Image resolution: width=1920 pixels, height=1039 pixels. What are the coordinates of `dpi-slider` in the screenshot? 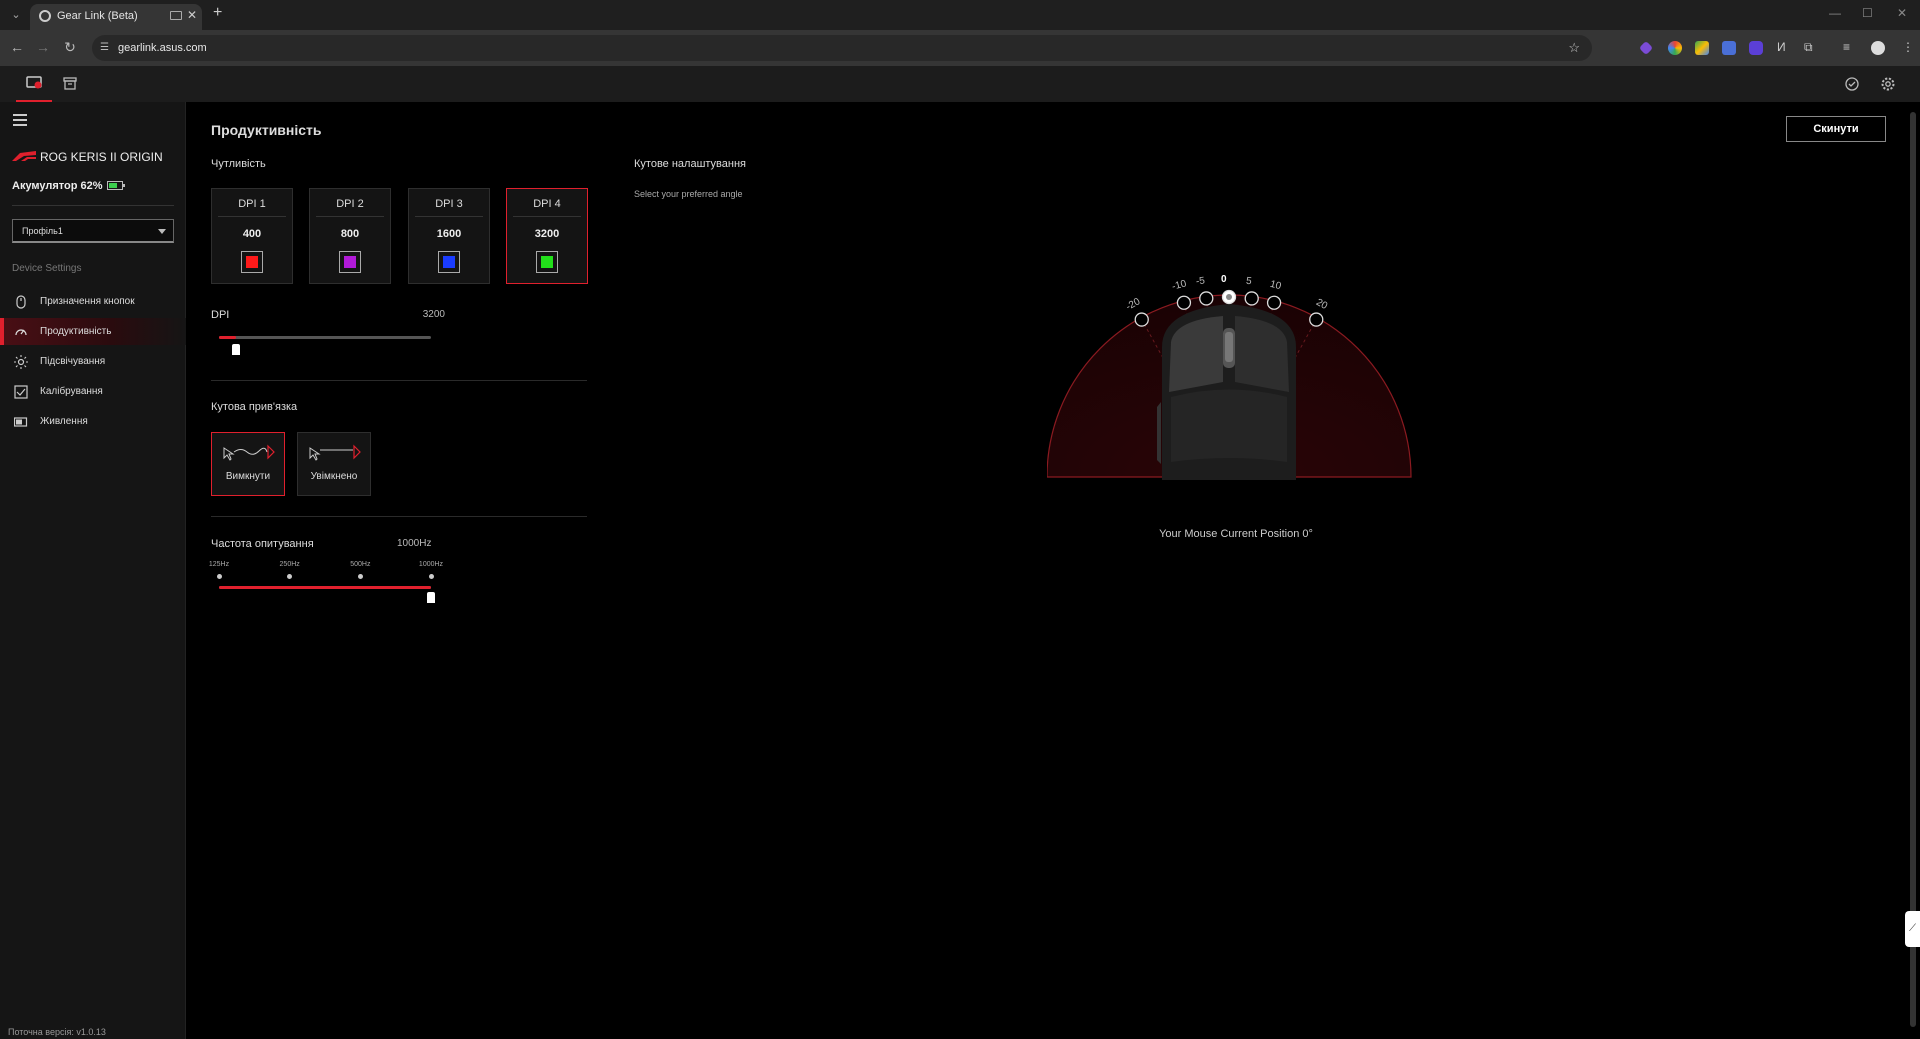 It's located at (325, 337).